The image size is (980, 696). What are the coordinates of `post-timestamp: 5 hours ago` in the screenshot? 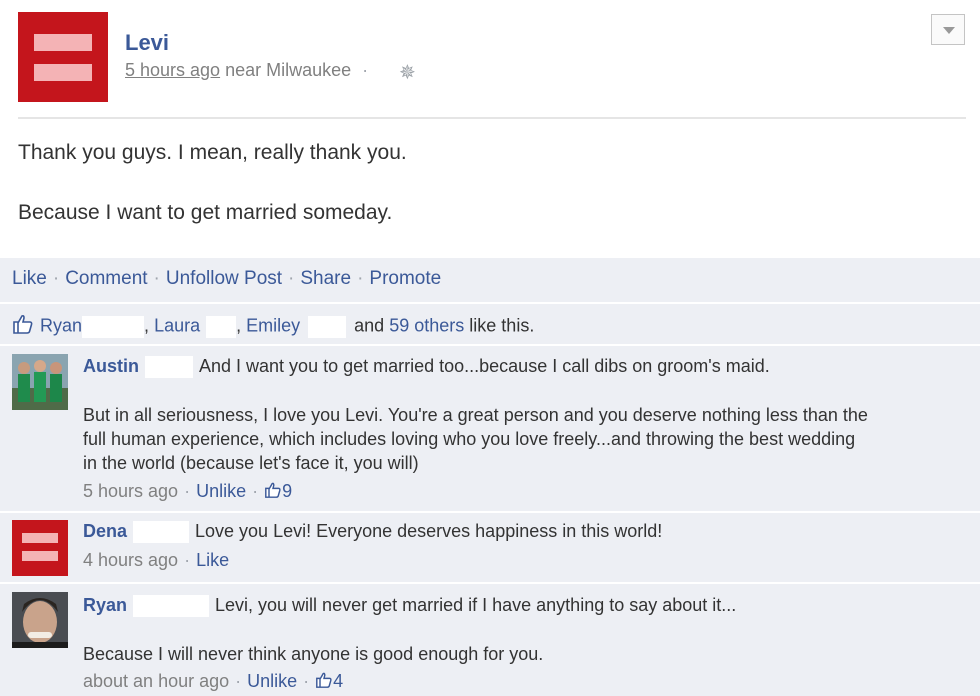 It's located at (172, 70).